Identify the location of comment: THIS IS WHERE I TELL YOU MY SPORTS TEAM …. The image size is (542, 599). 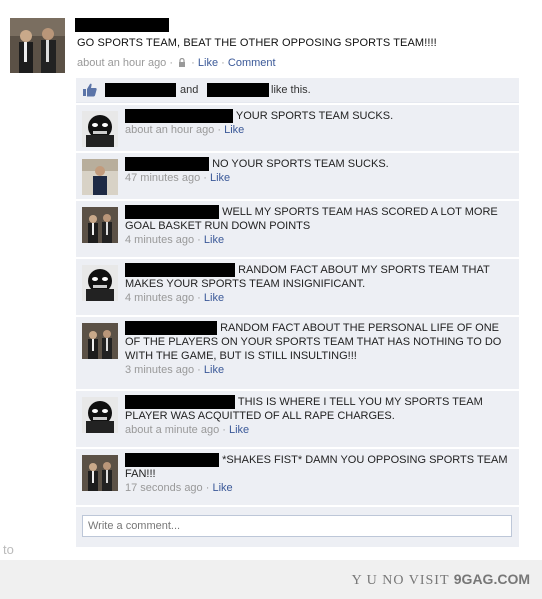
(297, 419).